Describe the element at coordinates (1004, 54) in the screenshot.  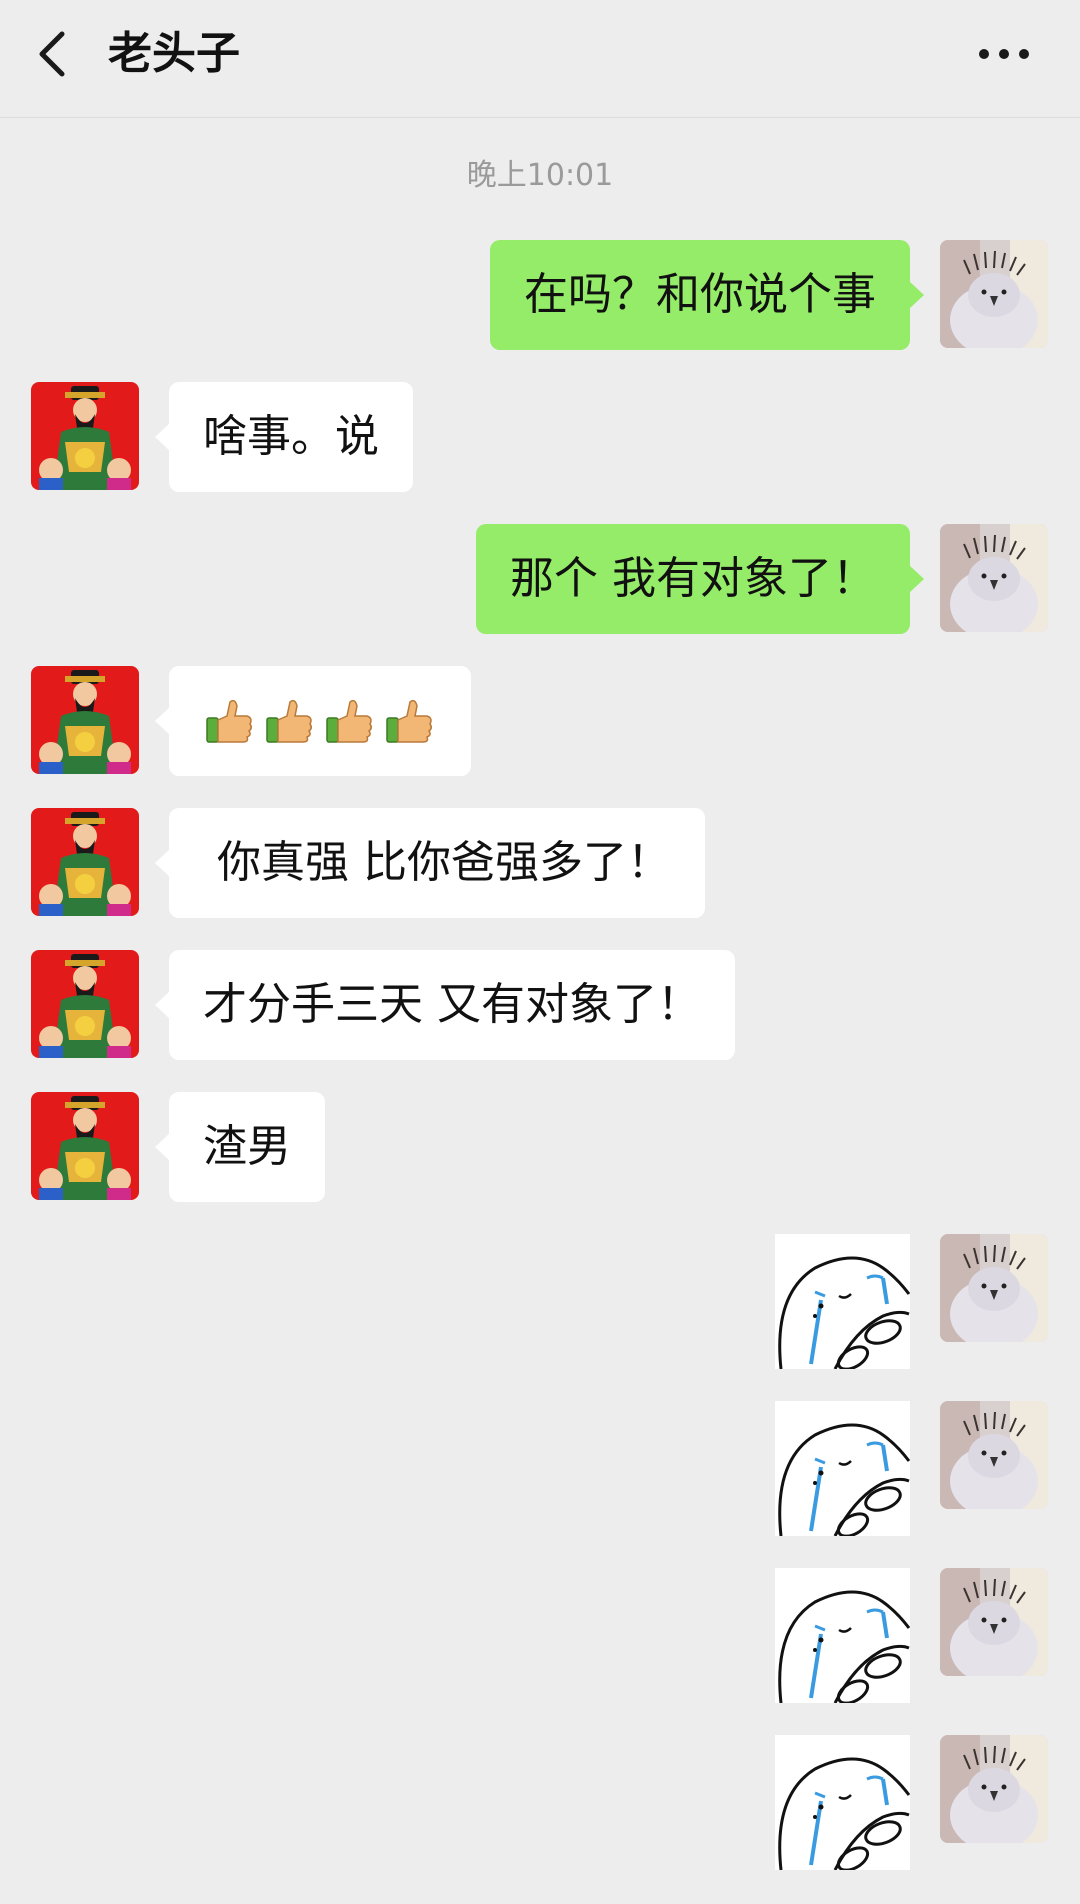
I see `more-options-icon` at that location.